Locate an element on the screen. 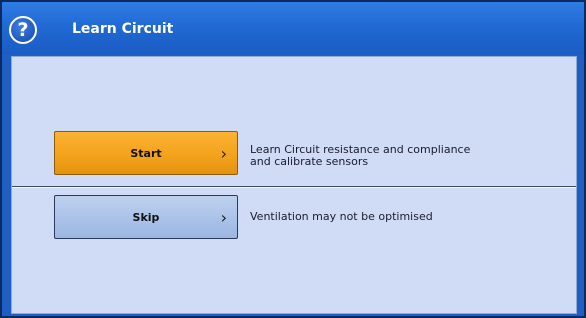 The height and width of the screenshot is (318, 586). window-title: Learn Circuit is located at coordinates (123, 29).